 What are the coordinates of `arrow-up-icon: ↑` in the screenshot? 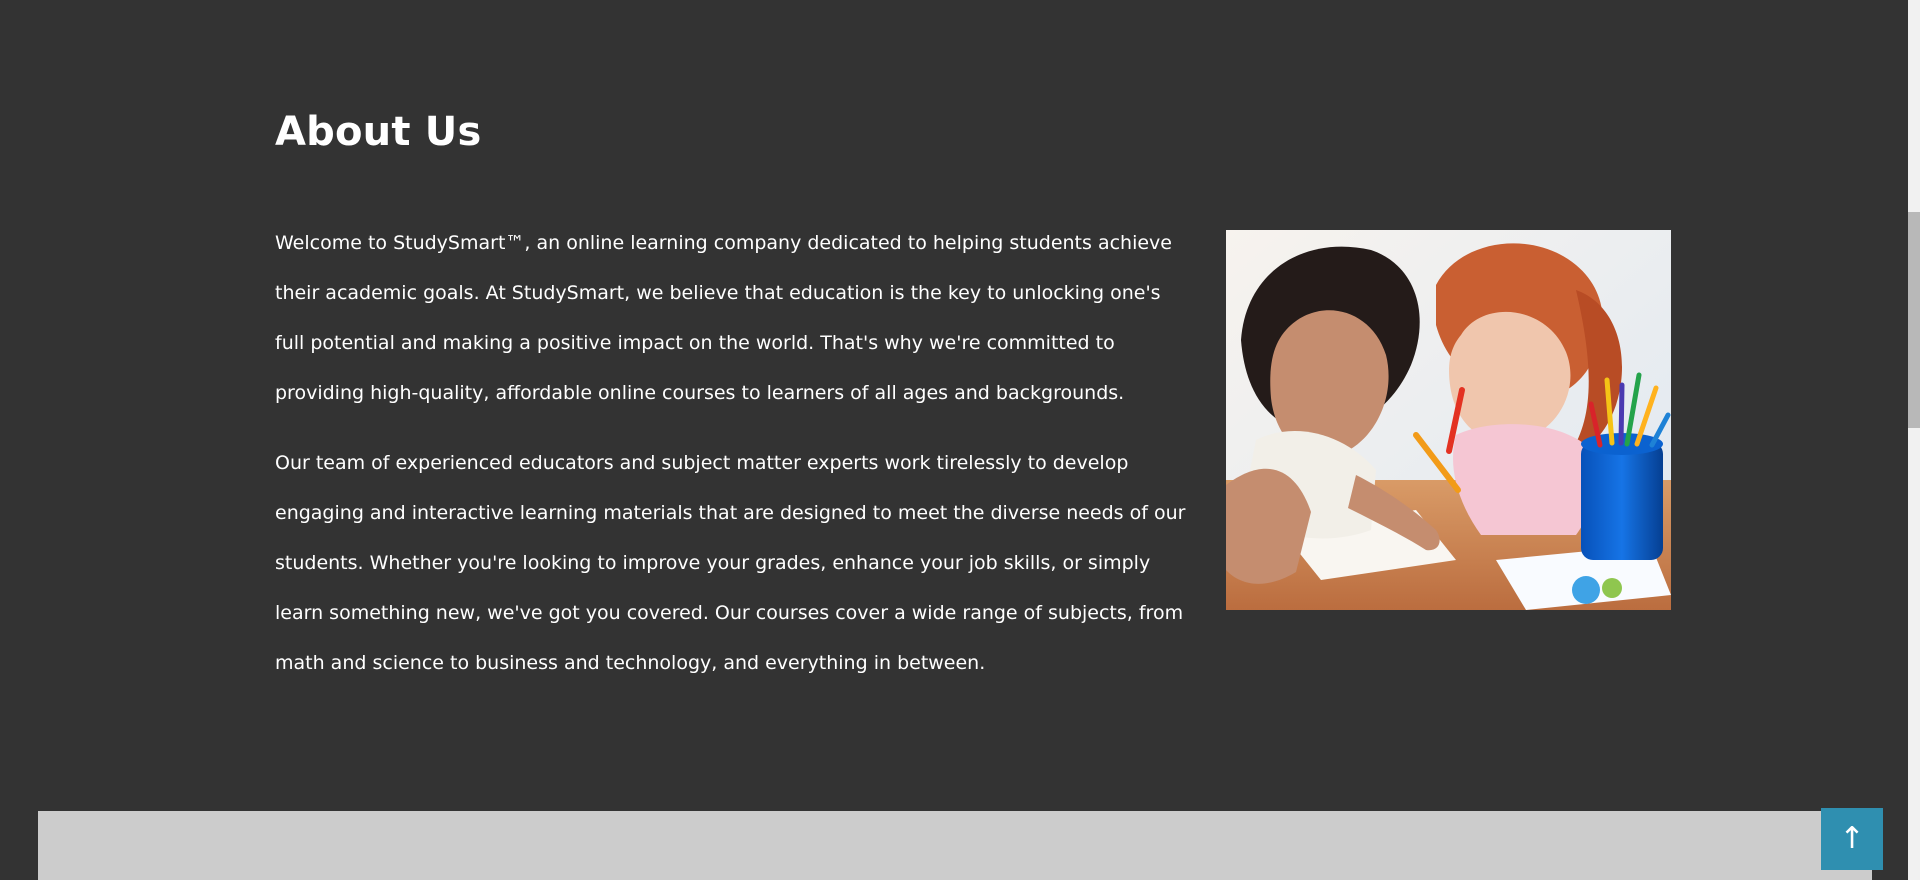 It's located at (1852, 838).